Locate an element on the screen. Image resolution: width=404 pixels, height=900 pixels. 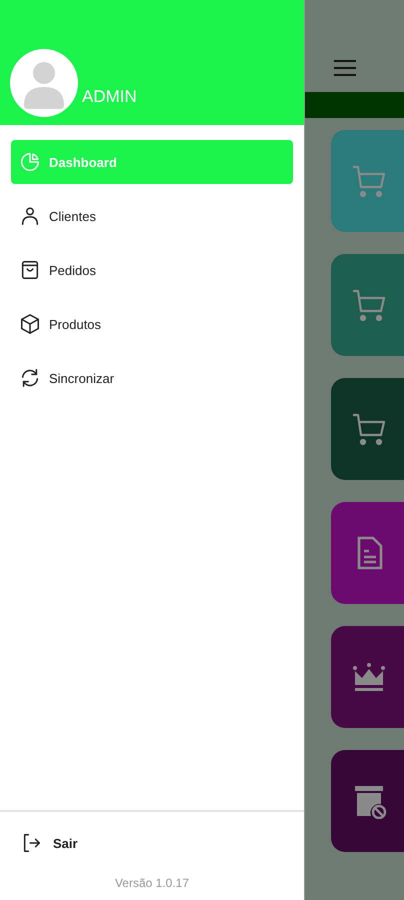
version-text: Versão 1.0.17 is located at coordinates (152, 883).